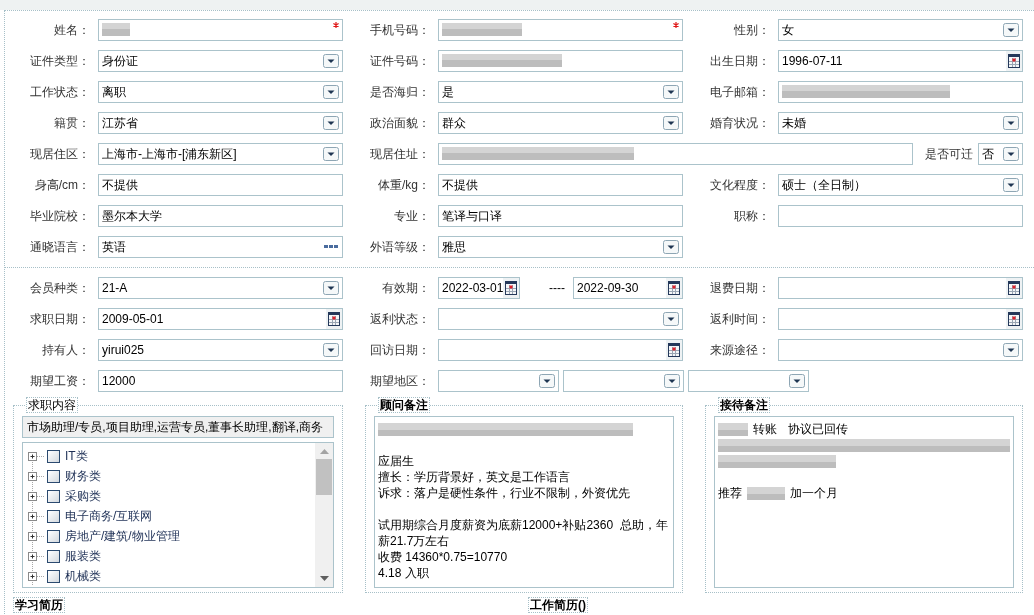  I want to click on date-field: 2022-03-01, so click(479, 287).